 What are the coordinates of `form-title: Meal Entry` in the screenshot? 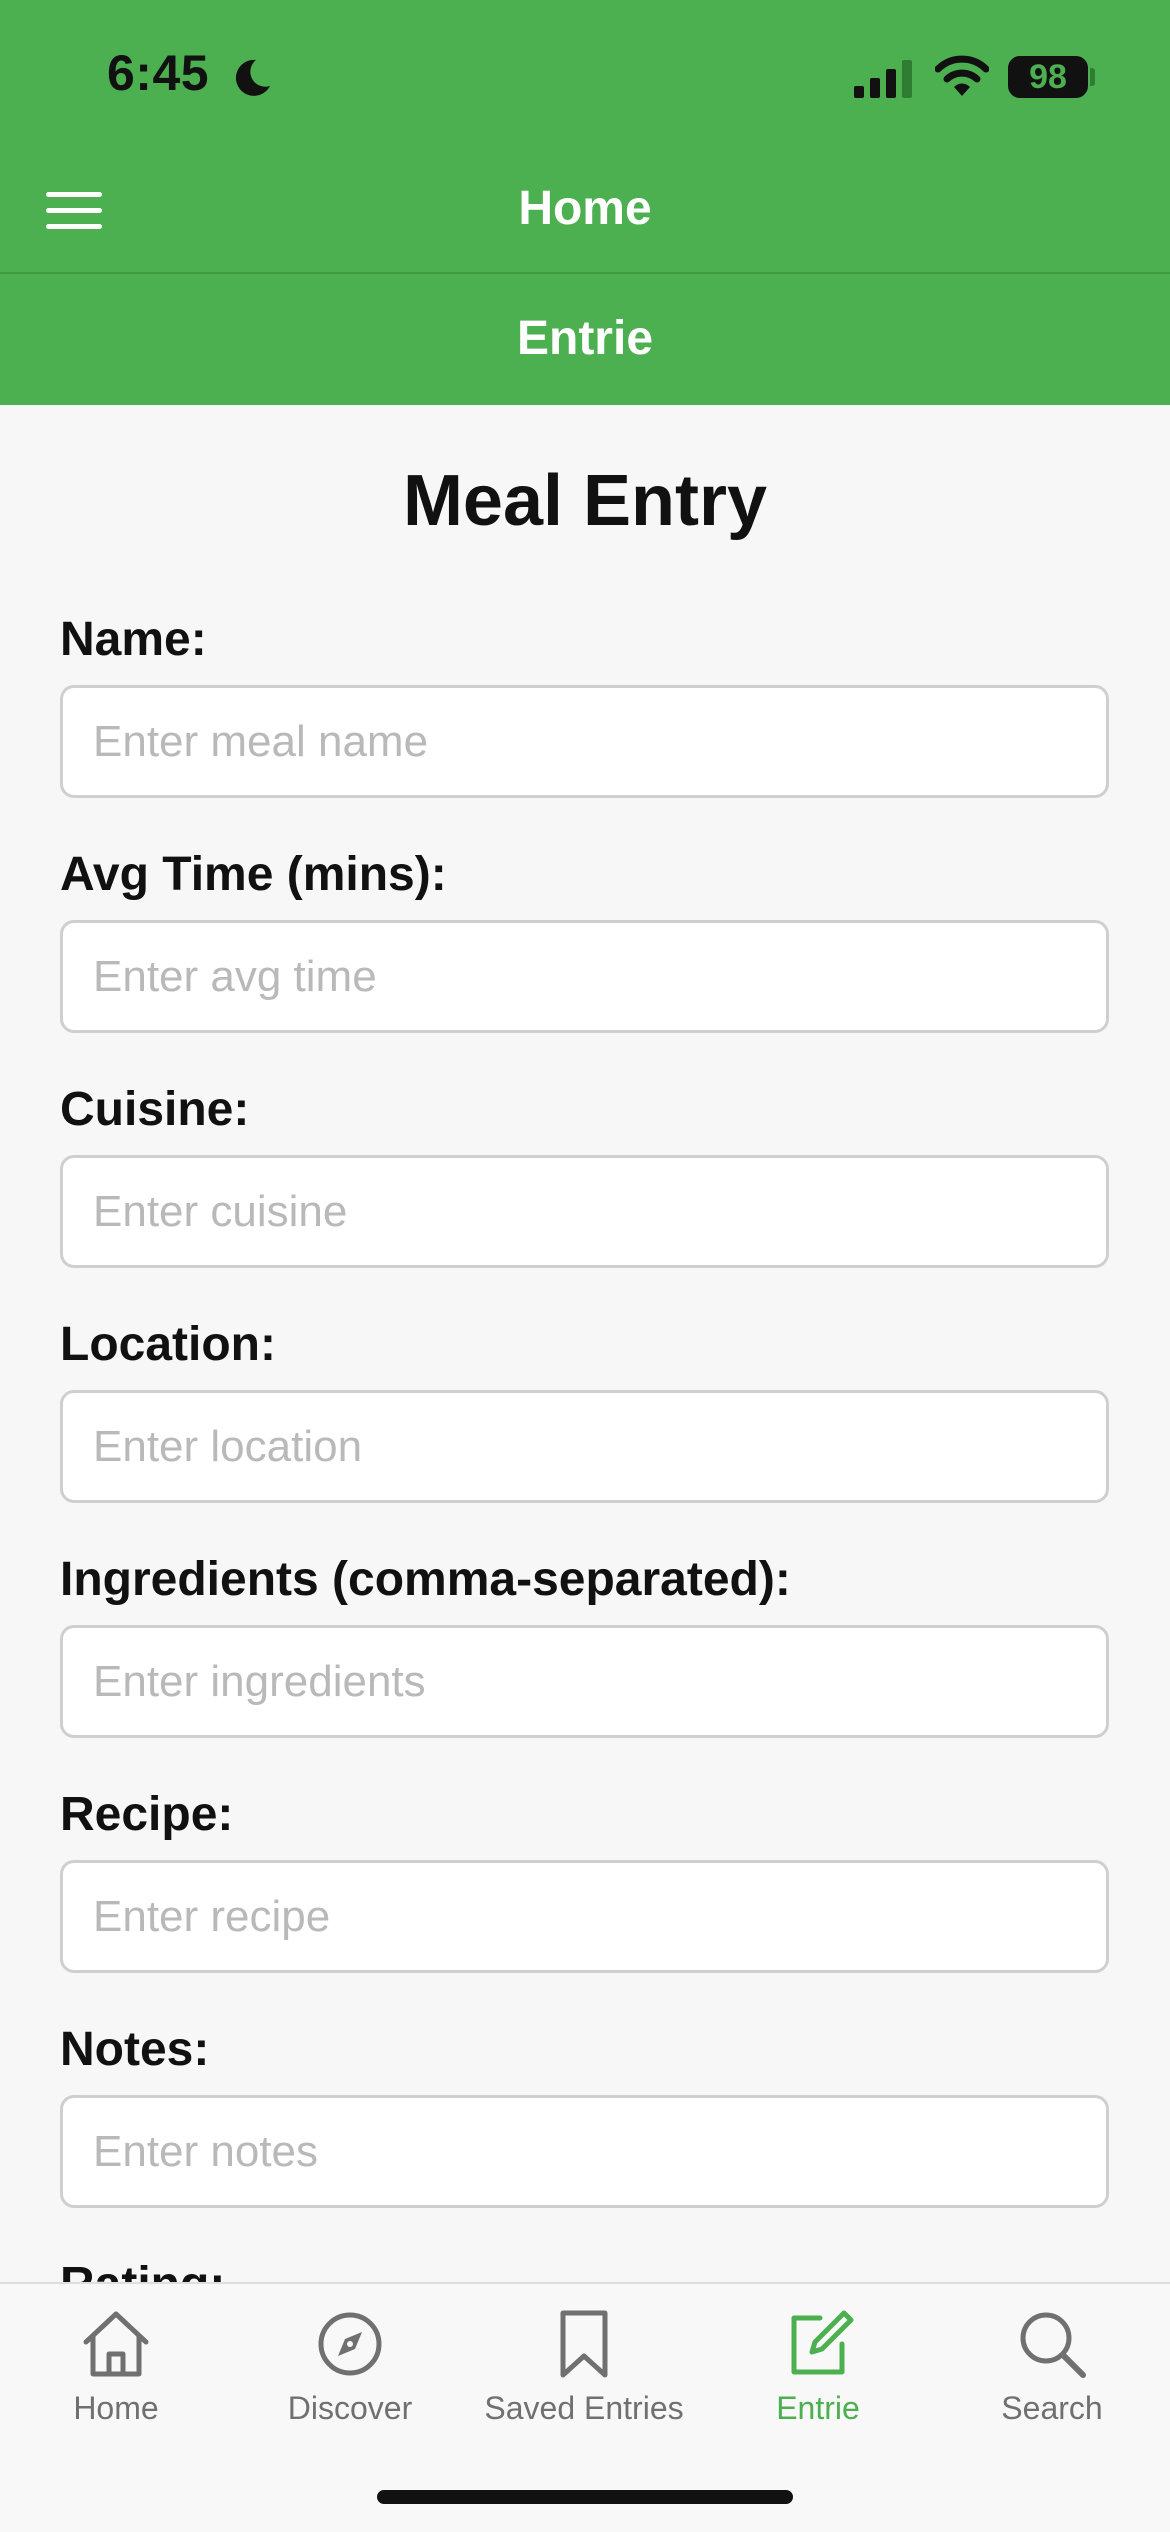 It's located at (585, 501).